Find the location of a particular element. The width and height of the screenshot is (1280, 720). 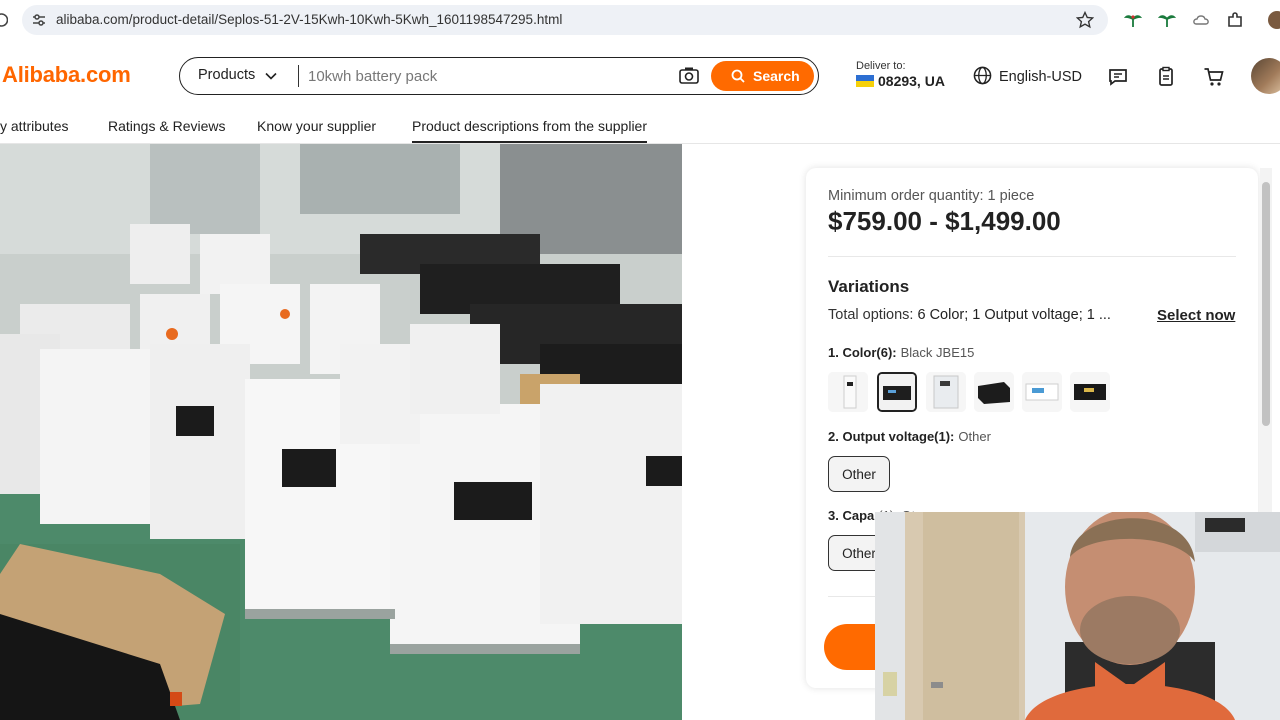

voltage-option-button: Other is located at coordinates (859, 474).